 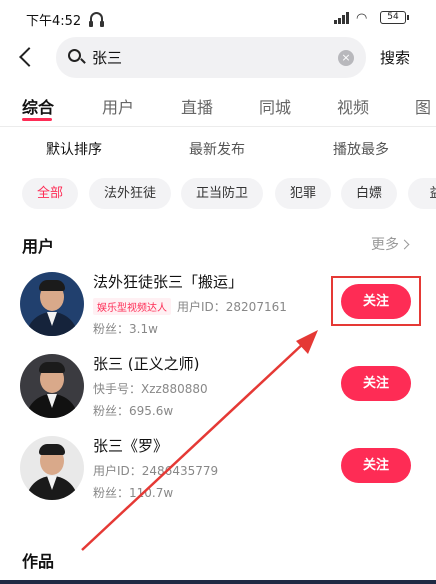 I want to click on tab-images: 图, so click(x=423, y=106).